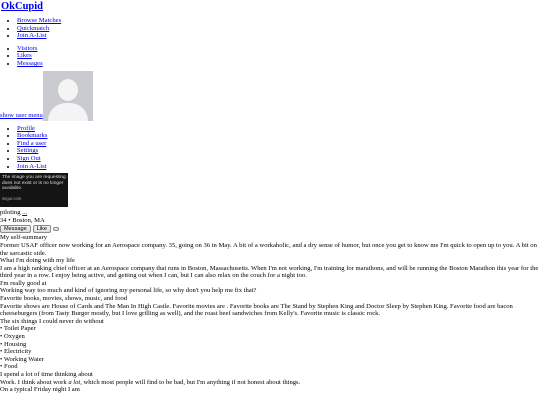 Image resolution: width=540 pixels, height=406 pixels. I want to click on essay-heading: The six things I could never do without, so click(52, 321).